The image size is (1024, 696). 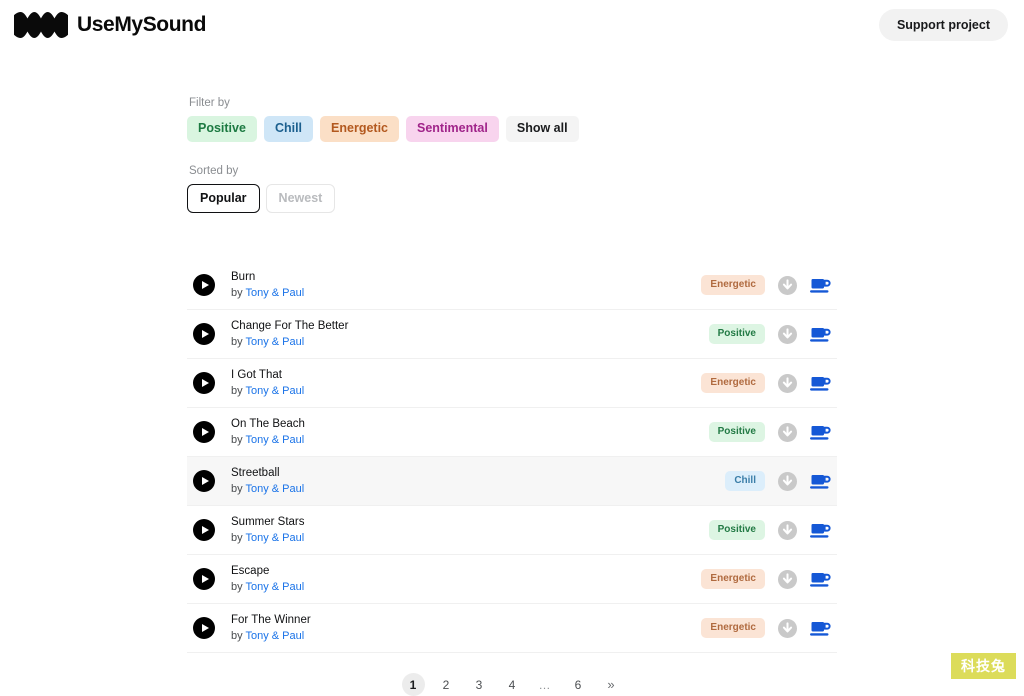 I want to click on filter-chip-sentimental: Sentimental, so click(x=452, y=129).